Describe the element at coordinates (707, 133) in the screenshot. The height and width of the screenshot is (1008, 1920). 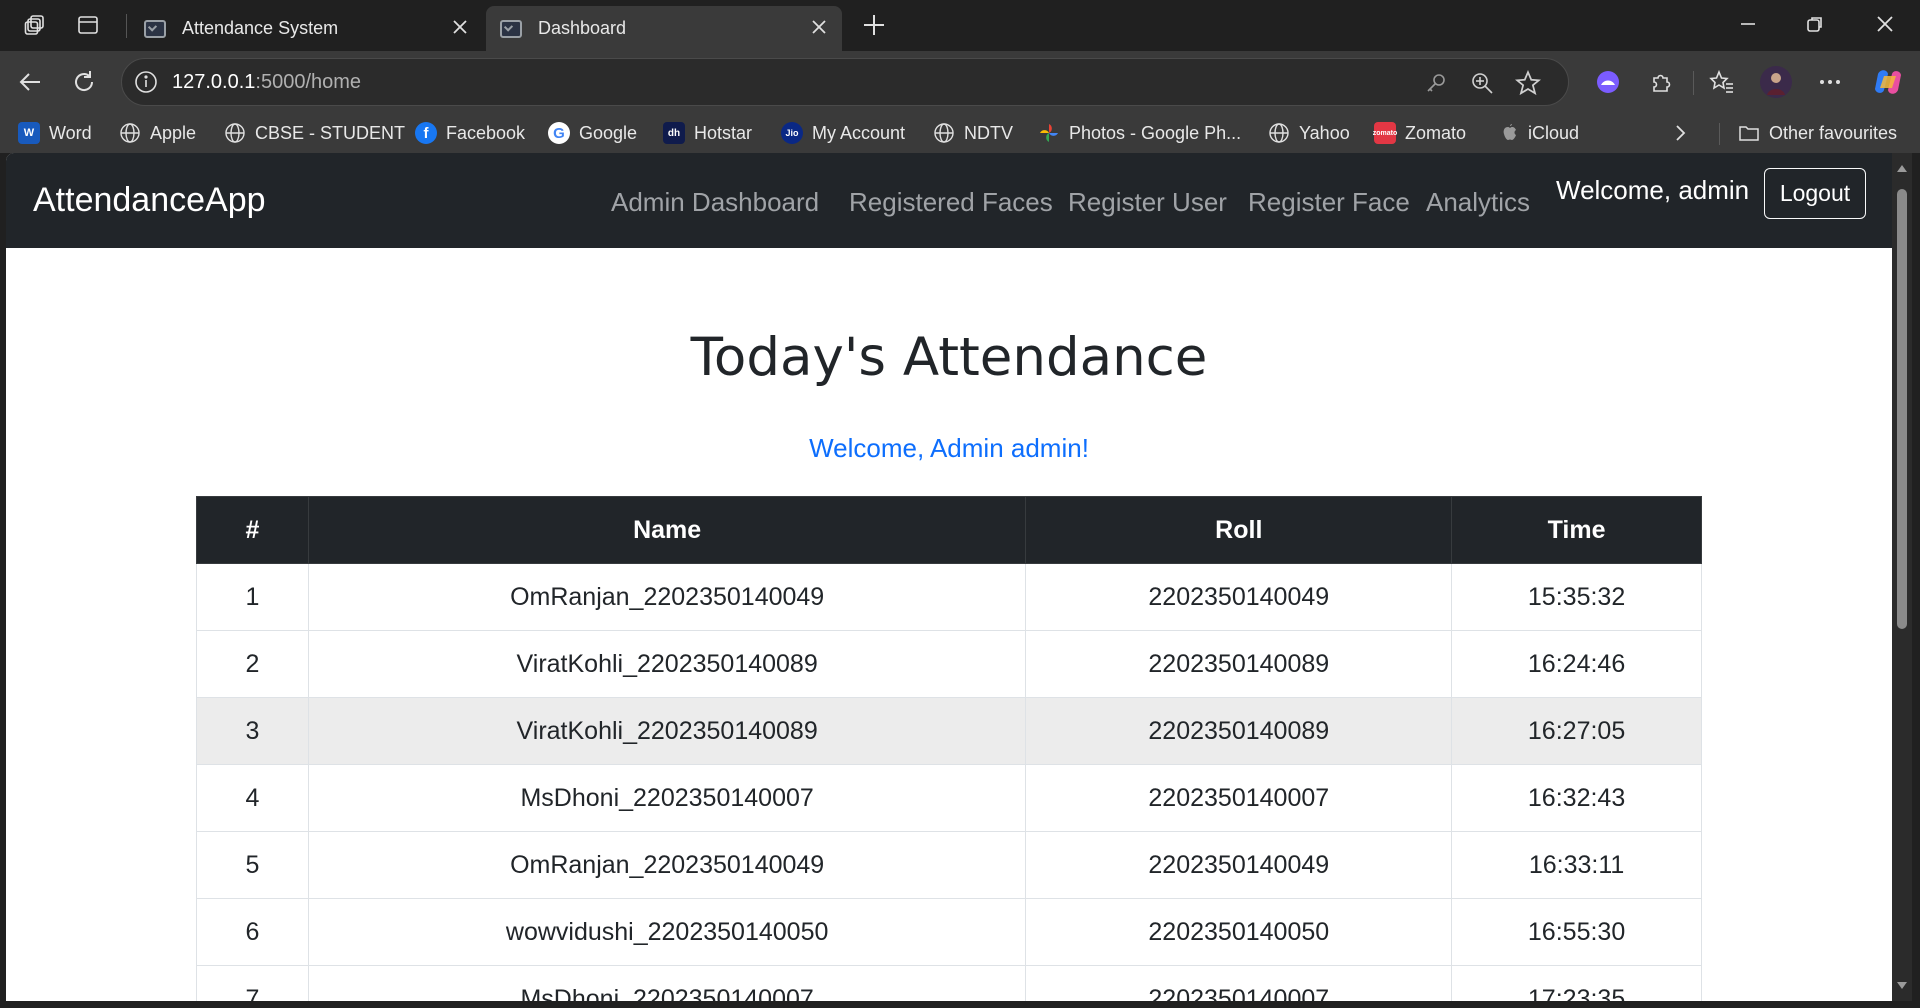
I see `favourite-hotstar: dh Hotstar` at that location.